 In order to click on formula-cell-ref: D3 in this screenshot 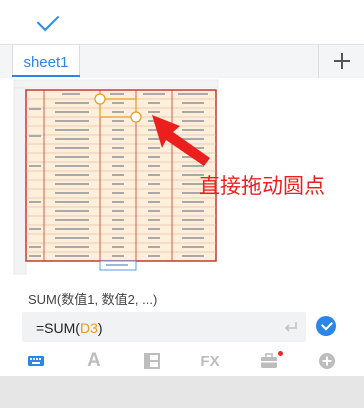, I will do `click(88, 328)`.